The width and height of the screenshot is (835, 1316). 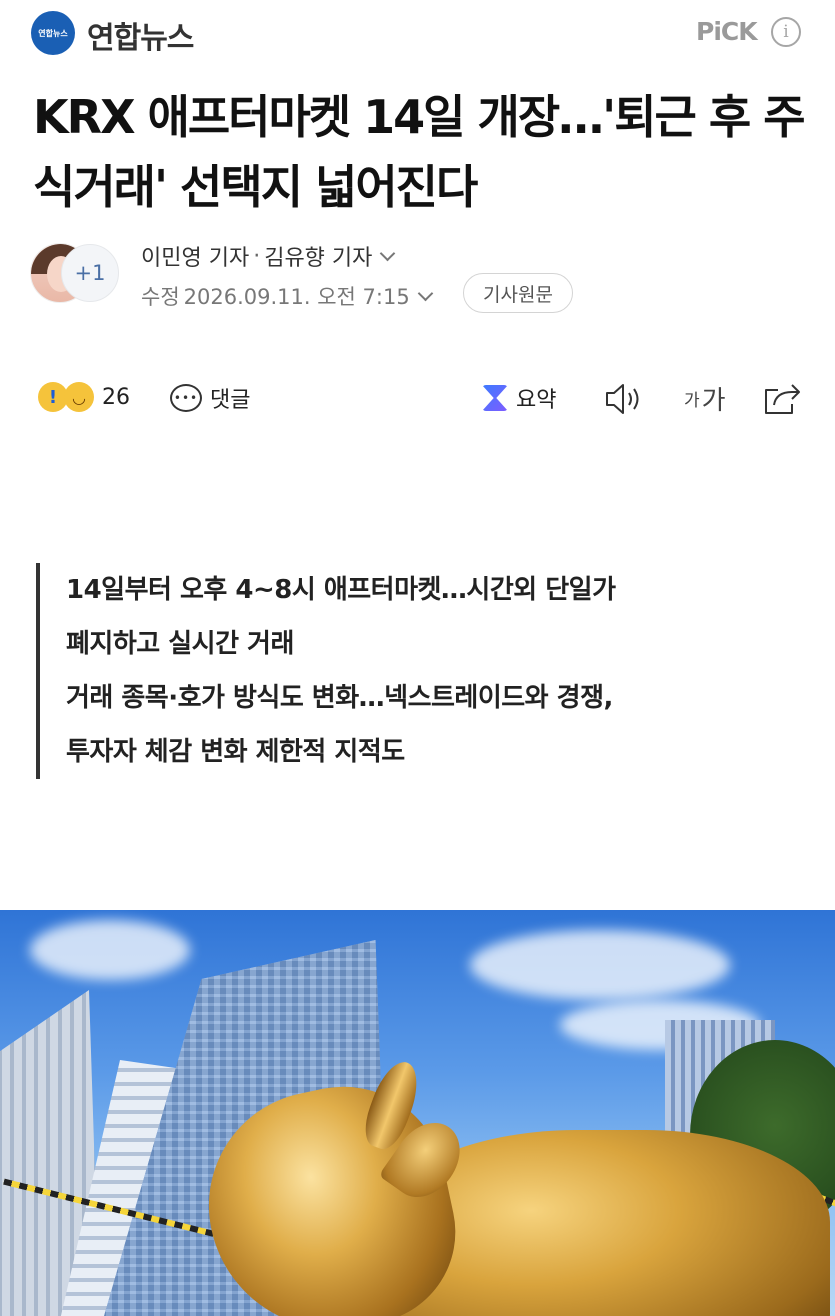 What do you see at coordinates (727, 31) in the screenshot?
I see `pick-badge: PiCK` at bounding box center [727, 31].